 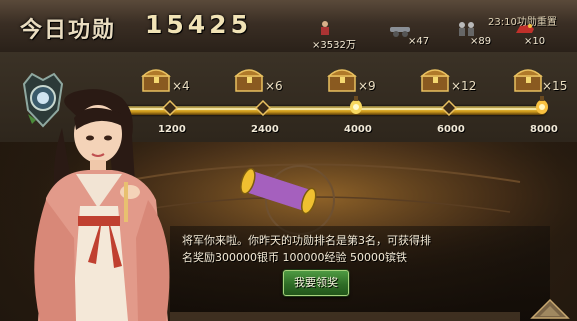 I want to click on page-title: 今日功勋, so click(x=68, y=30).